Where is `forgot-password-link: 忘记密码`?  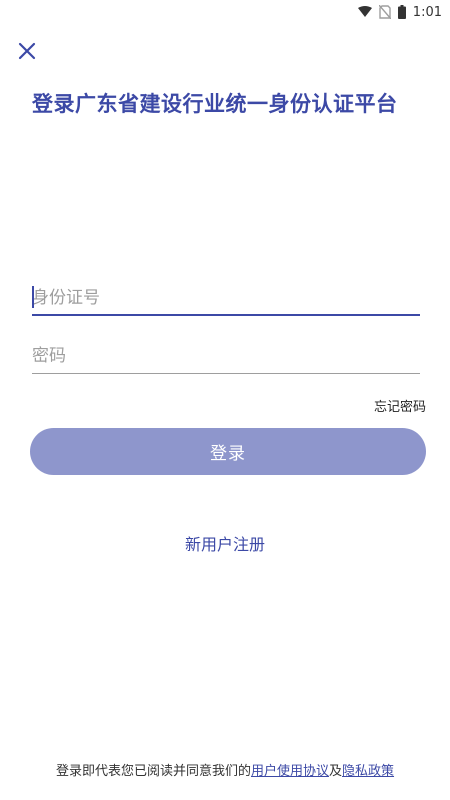
forgot-password-link: 忘记密码 is located at coordinates (400, 405).